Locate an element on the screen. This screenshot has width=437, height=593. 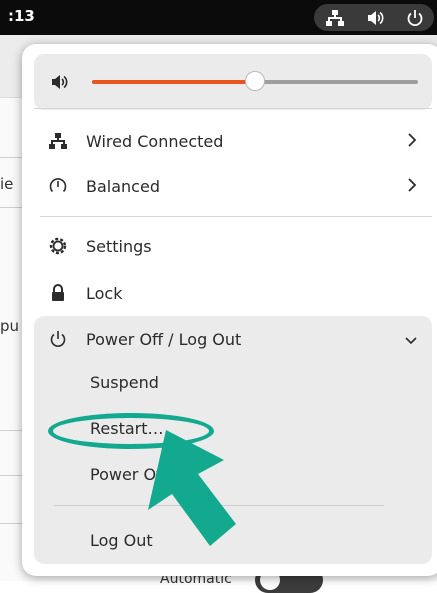
gear-icon is located at coordinates (58, 246).